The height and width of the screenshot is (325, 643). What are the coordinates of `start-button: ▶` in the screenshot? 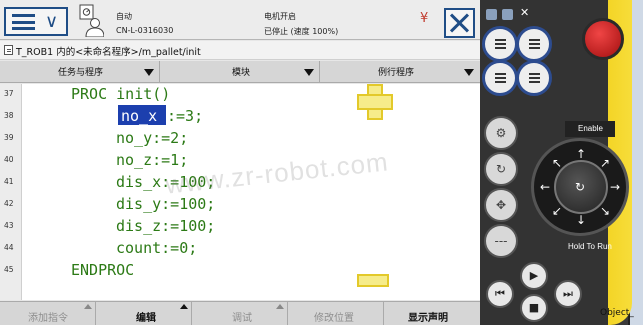 It's located at (534, 276).